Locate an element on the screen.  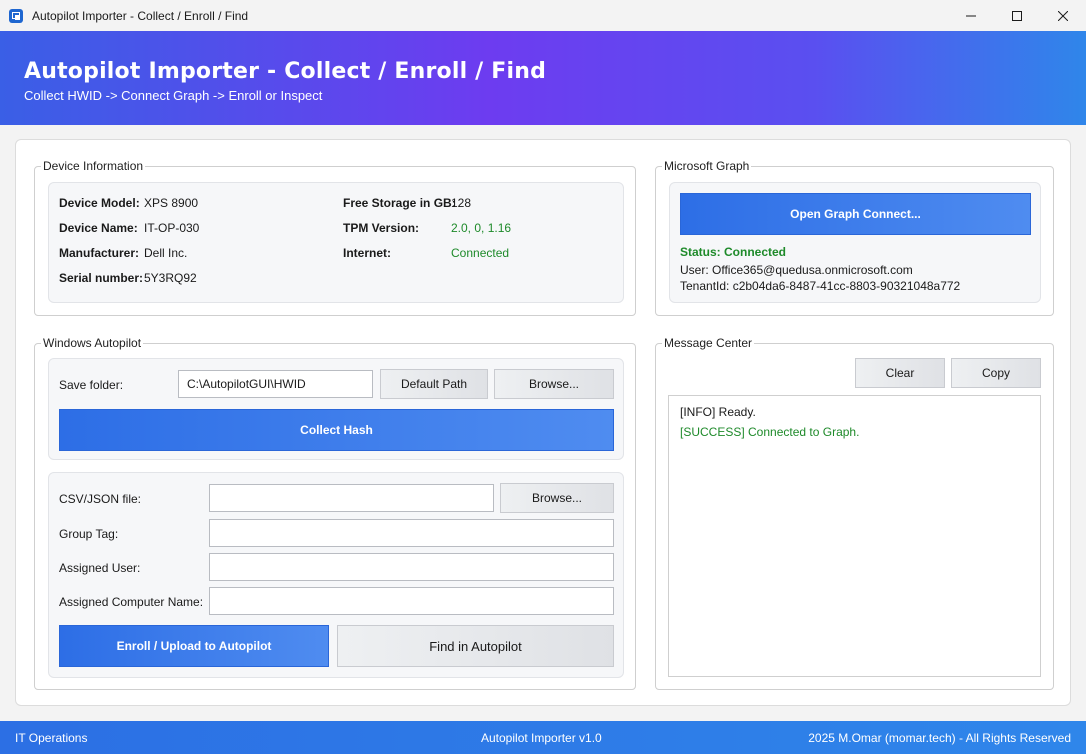
group-tag-label: Group Tag: is located at coordinates (89, 534).